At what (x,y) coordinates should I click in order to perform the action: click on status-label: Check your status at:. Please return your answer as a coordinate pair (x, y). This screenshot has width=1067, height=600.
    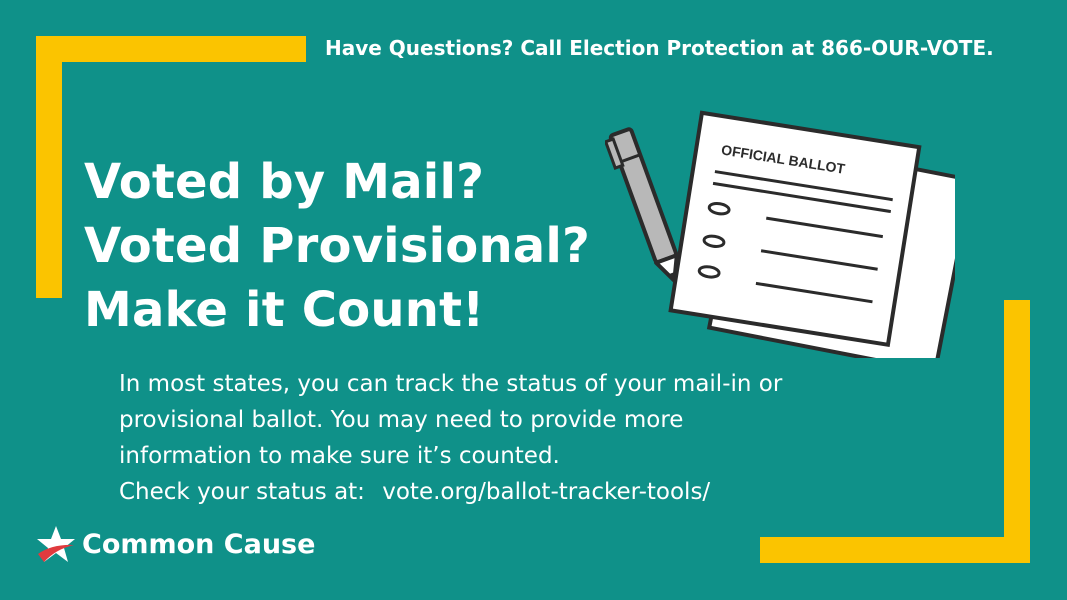
    Looking at the image, I should click on (242, 492).